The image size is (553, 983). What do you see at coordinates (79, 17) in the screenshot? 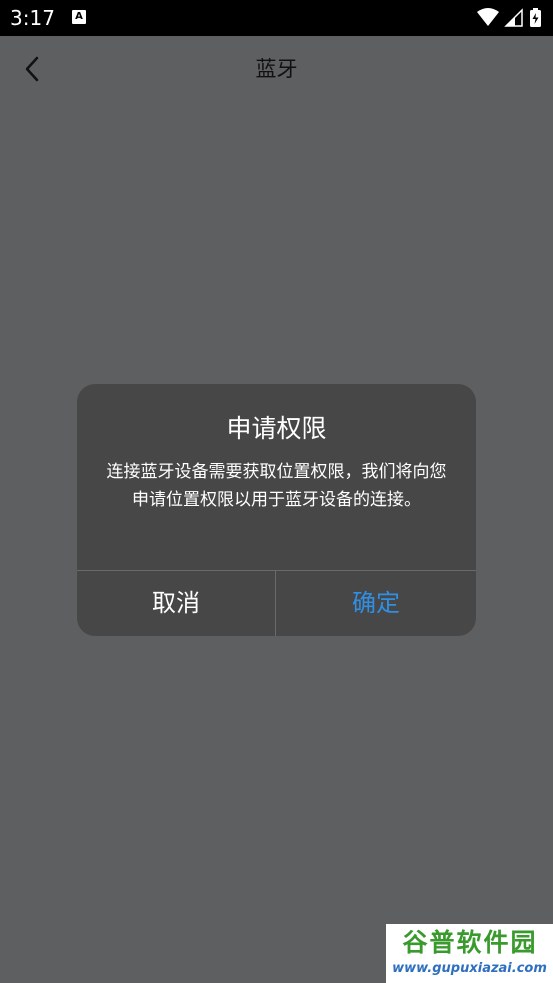
I see `notification-a-icon: A` at bounding box center [79, 17].